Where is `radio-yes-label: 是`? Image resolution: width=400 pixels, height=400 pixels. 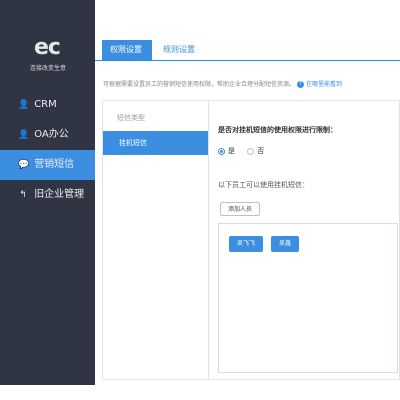 radio-yes-label: 是 is located at coordinates (231, 151).